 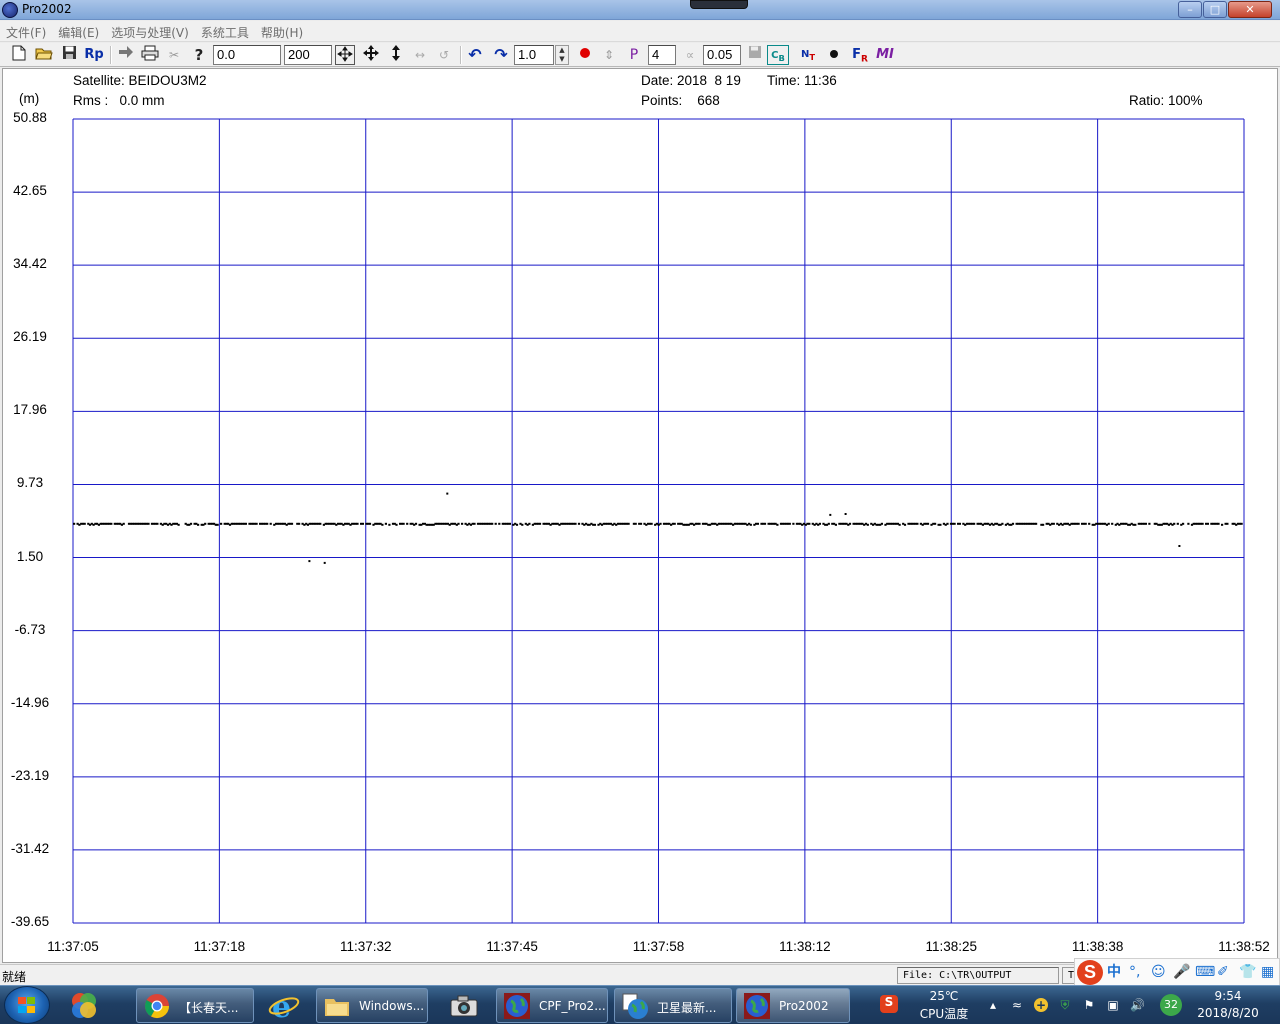 What do you see at coordinates (464, 1005) in the screenshot?
I see `camera-app-icon` at bounding box center [464, 1005].